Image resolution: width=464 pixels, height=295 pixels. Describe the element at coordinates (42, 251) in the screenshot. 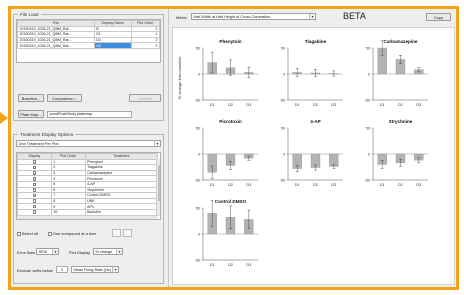

I see `error-bars-value: SEM` at that location.